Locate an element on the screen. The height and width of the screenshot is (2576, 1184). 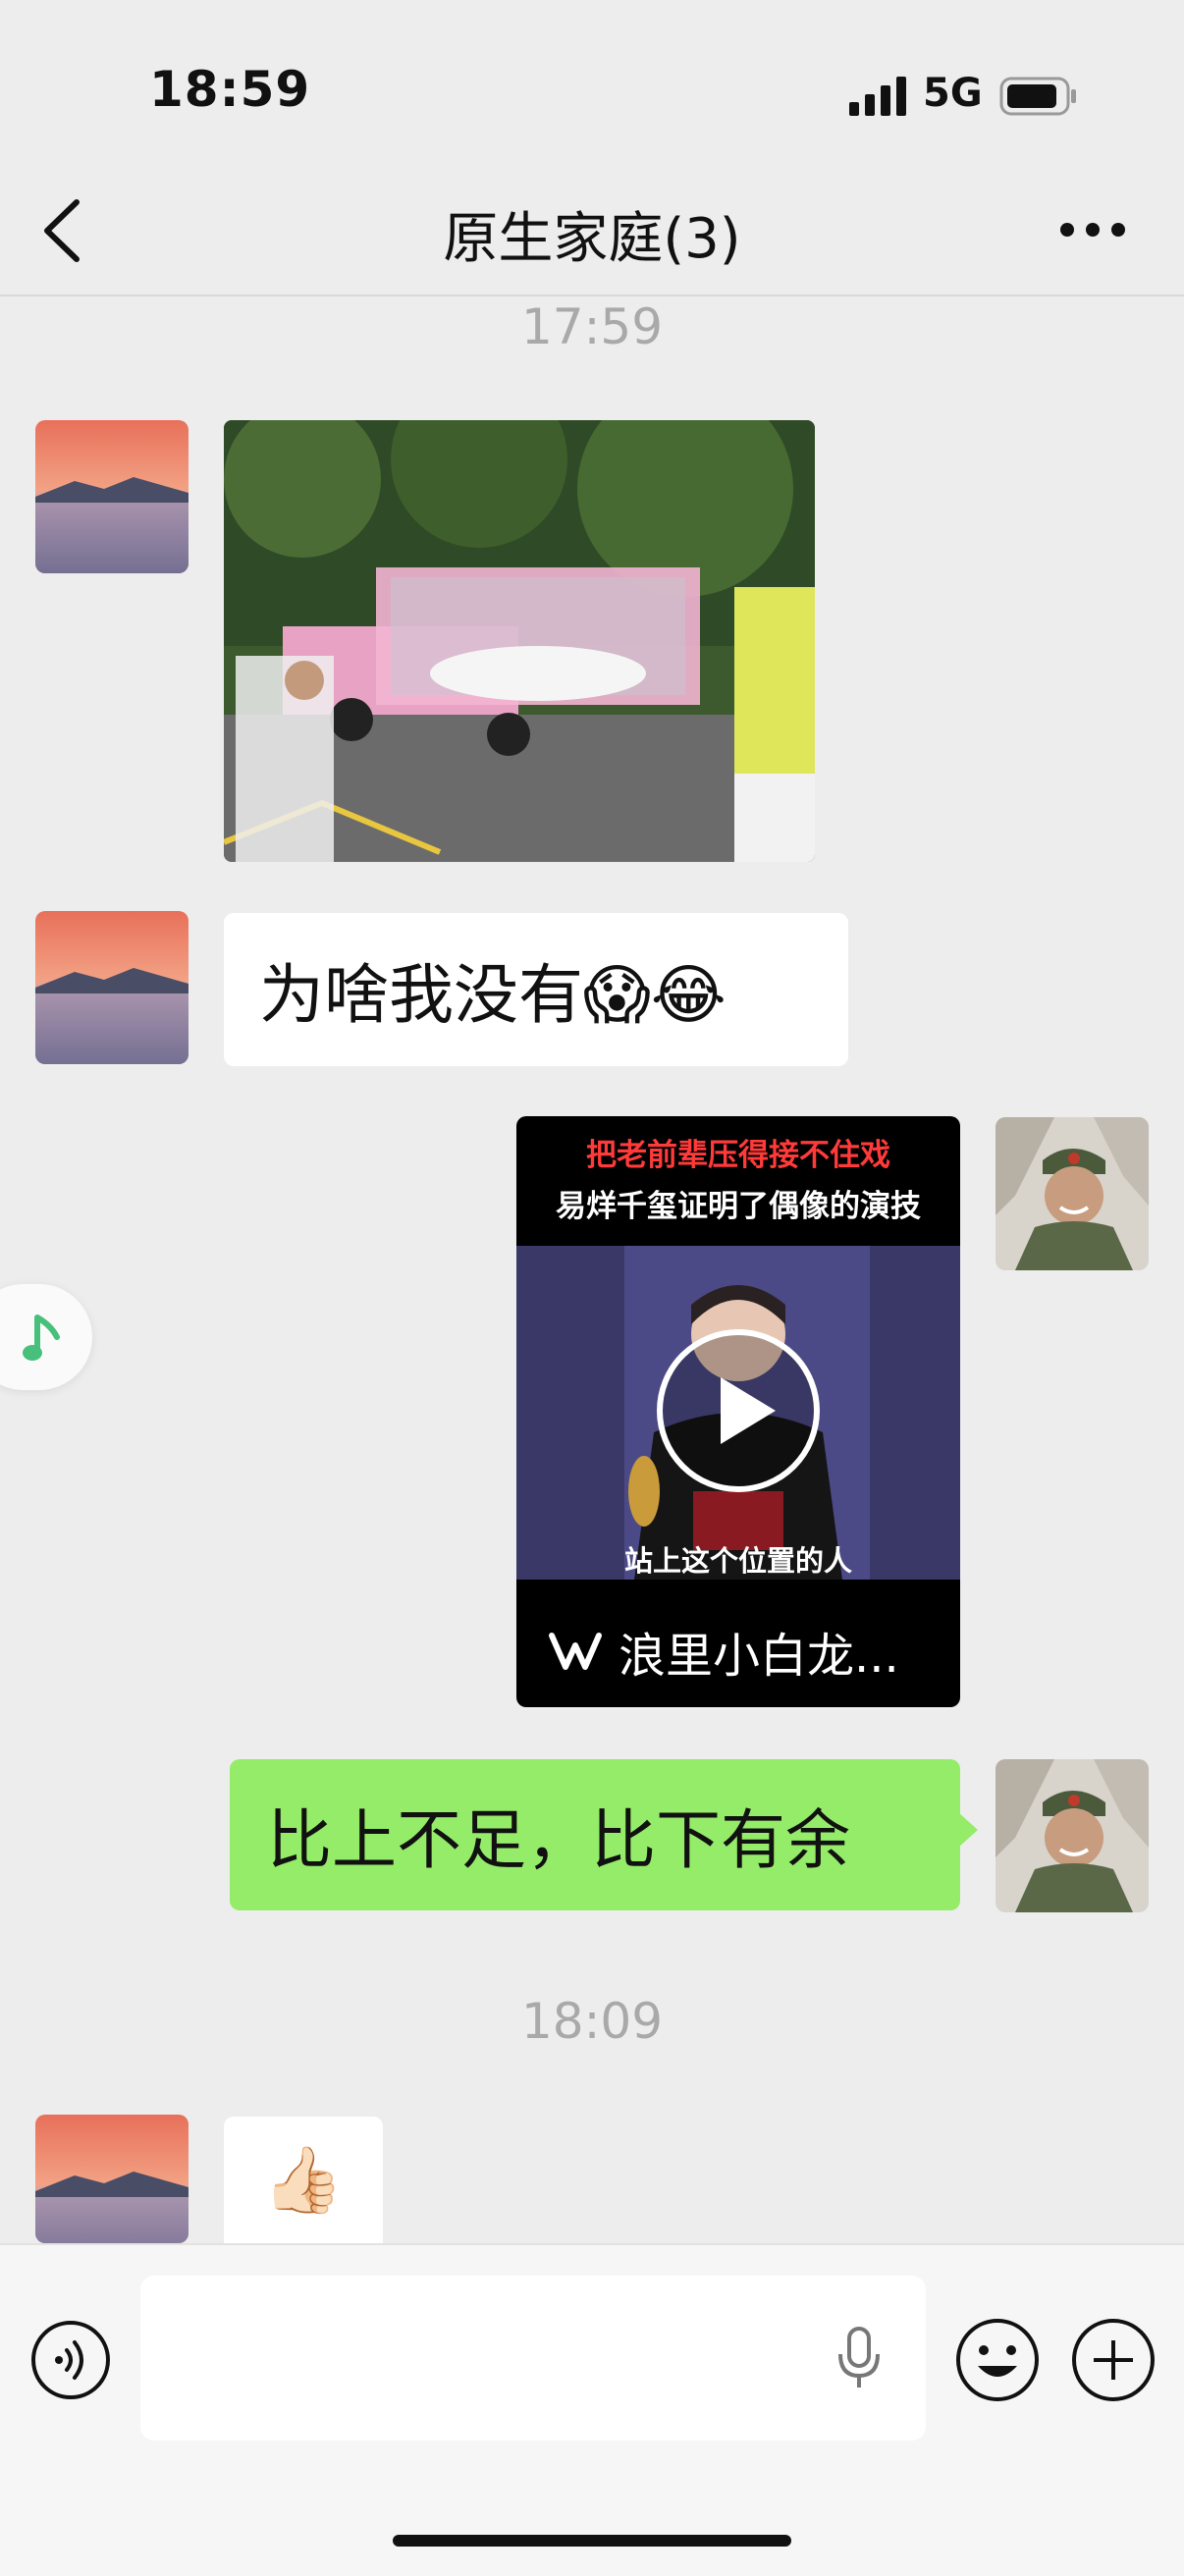
sticker-message: 👍🏻 is located at coordinates (303, 2180).